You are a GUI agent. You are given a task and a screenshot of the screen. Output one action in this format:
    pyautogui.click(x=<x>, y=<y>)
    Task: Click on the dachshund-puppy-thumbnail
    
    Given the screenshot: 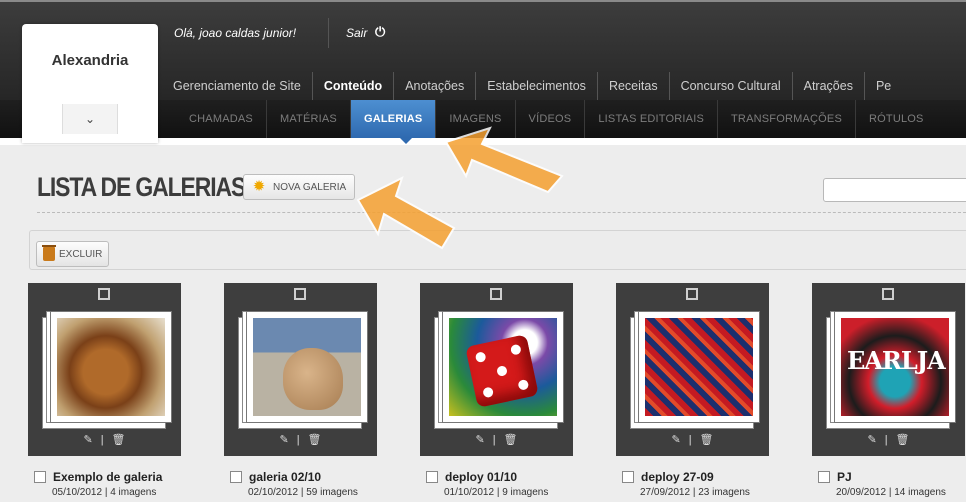 What is the action you would take?
    pyautogui.click(x=111, y=367)
    